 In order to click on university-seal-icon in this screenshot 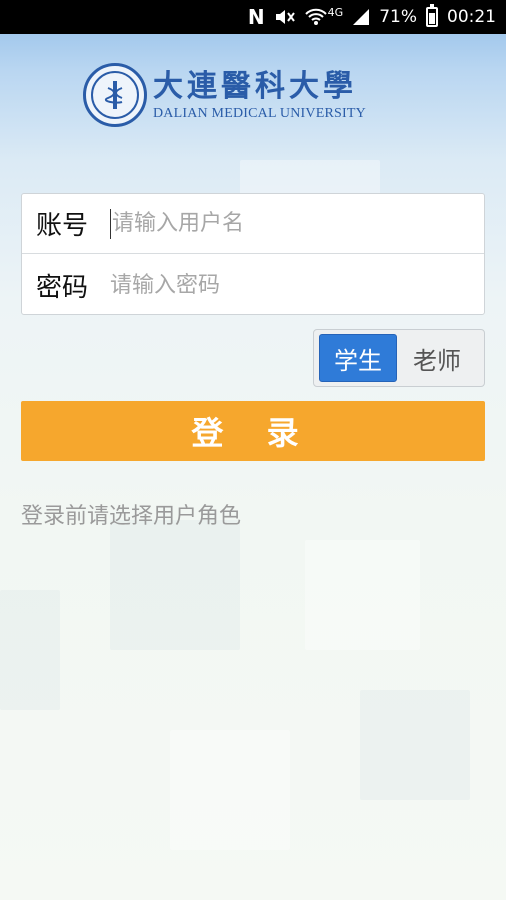, I will do `click(115, 95)`.